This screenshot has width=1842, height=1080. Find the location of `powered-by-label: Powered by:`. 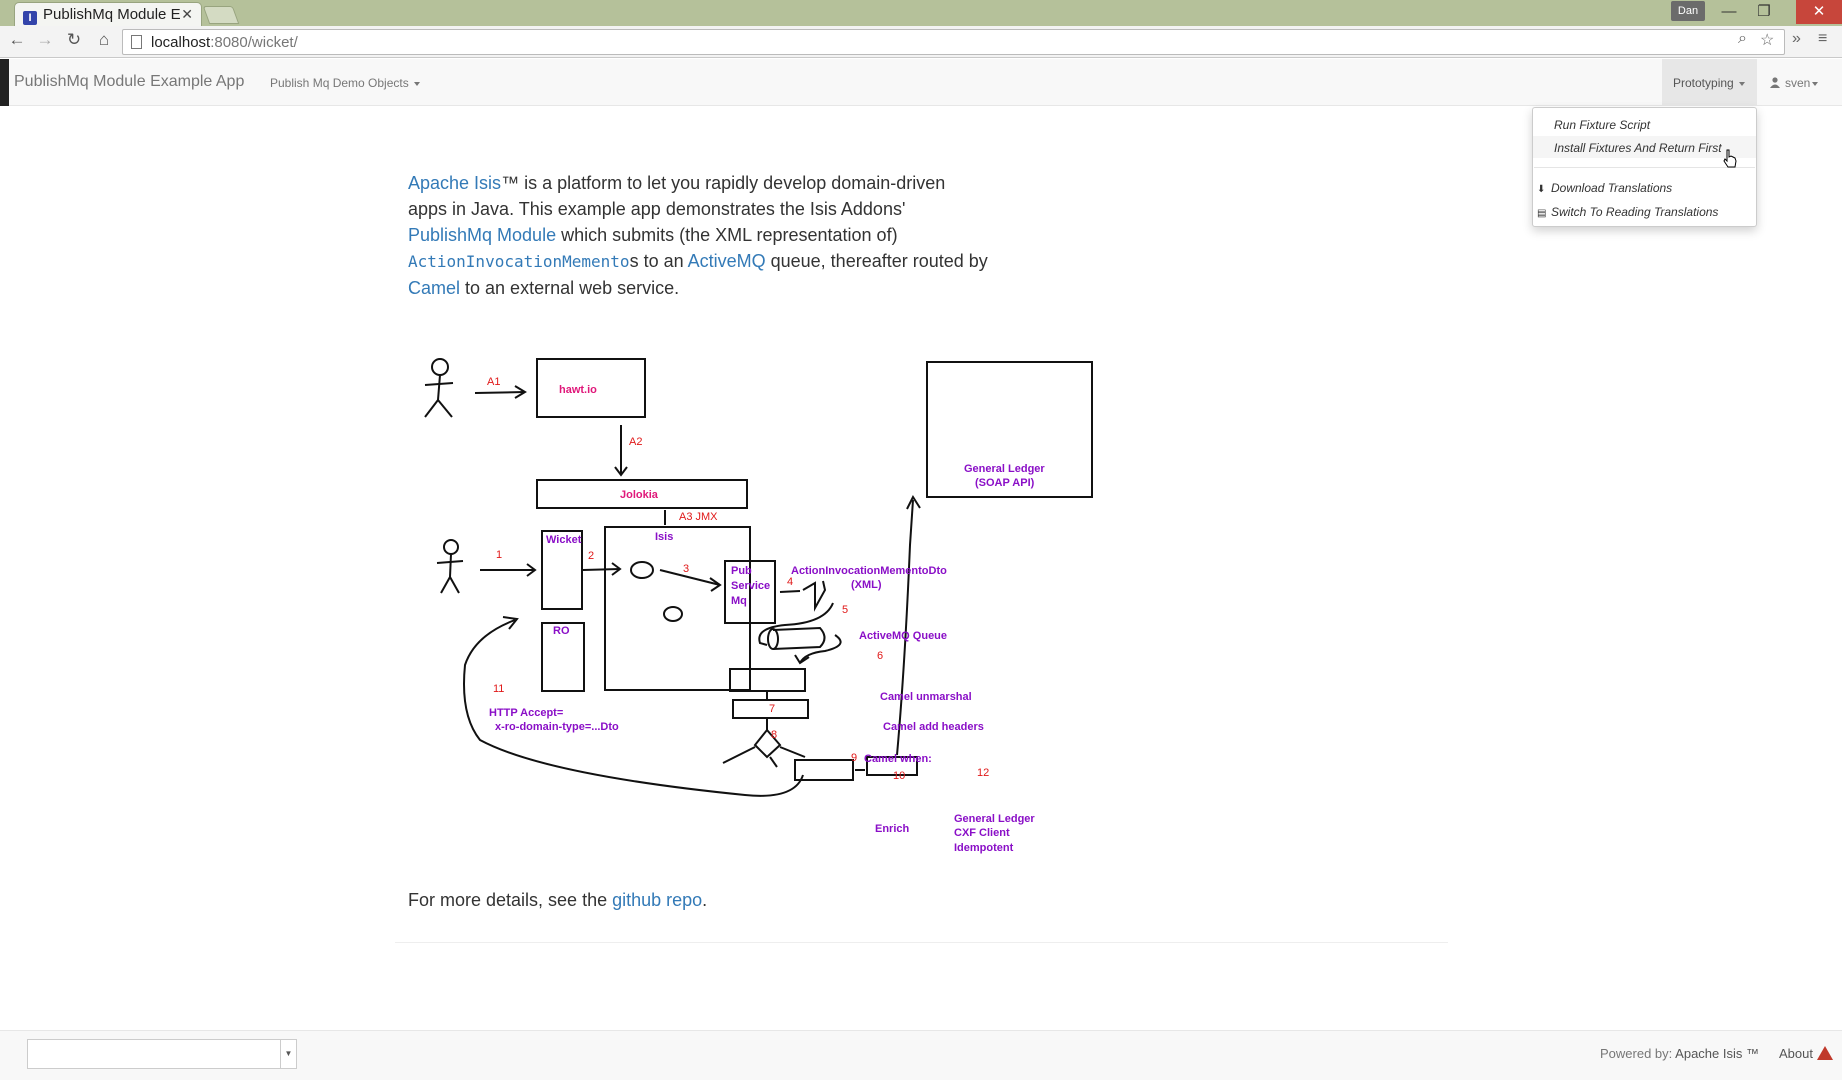

powered-by-label: Powered by: is located at coordinates (1636, 1053).